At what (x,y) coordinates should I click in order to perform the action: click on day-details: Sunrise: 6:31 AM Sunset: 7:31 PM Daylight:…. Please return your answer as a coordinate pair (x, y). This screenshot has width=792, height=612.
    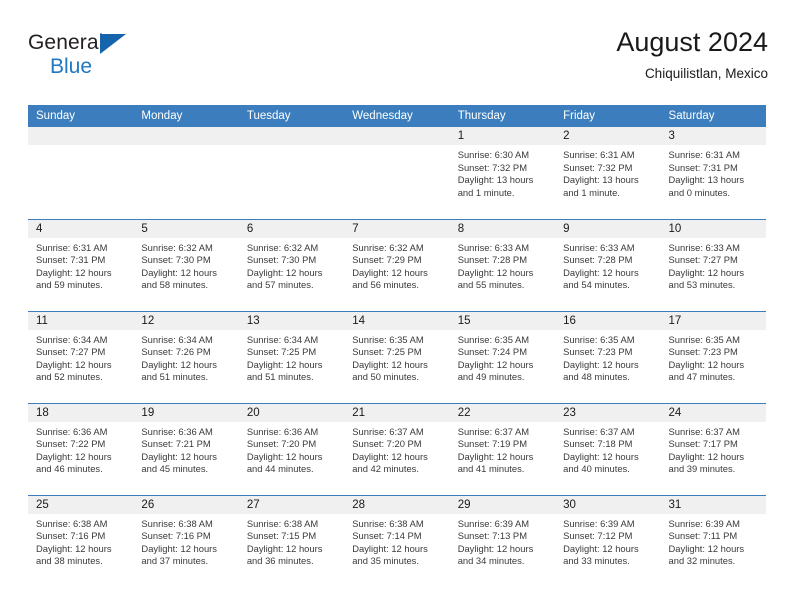
    Looking at the image, I should click on (80, 265).